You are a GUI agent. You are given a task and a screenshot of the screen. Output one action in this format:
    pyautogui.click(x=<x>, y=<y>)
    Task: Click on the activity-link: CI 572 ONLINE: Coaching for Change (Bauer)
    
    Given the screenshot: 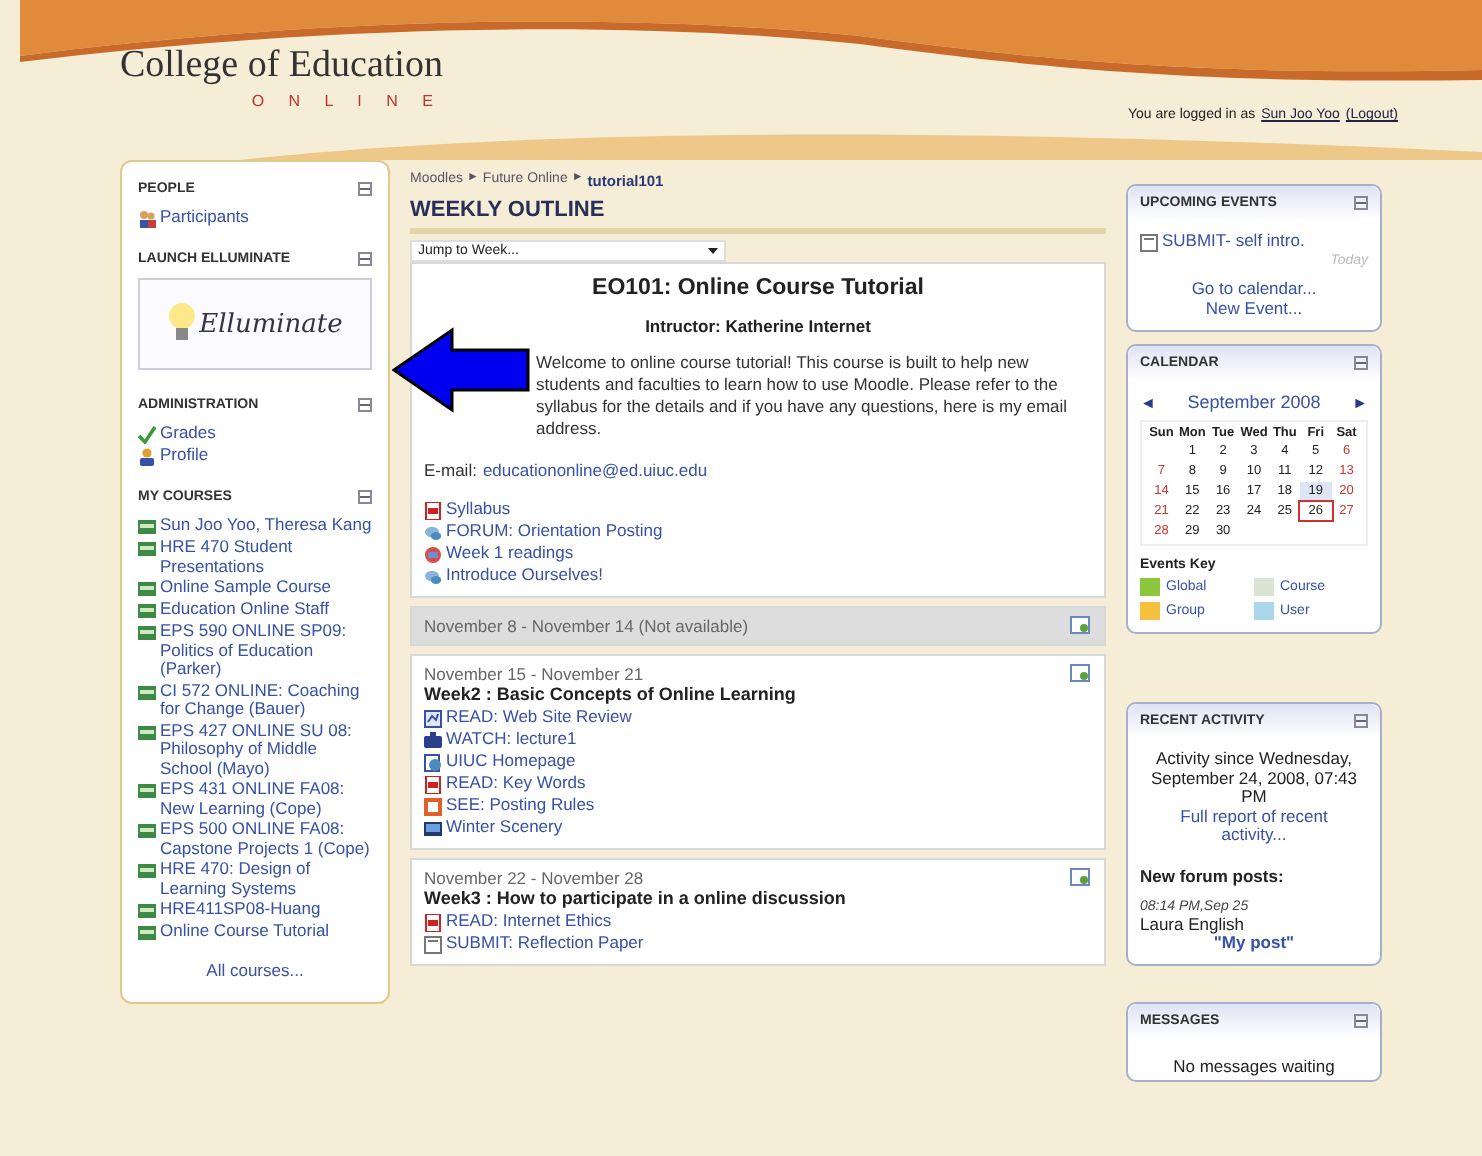 What is the action you would take?
    pyautogui.click(x=266, y=700)
    